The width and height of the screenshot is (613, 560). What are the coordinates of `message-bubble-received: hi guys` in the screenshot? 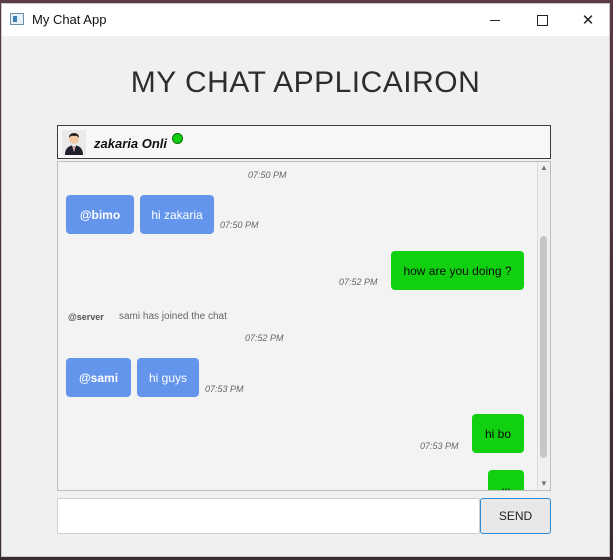 It's located at (168, 377).